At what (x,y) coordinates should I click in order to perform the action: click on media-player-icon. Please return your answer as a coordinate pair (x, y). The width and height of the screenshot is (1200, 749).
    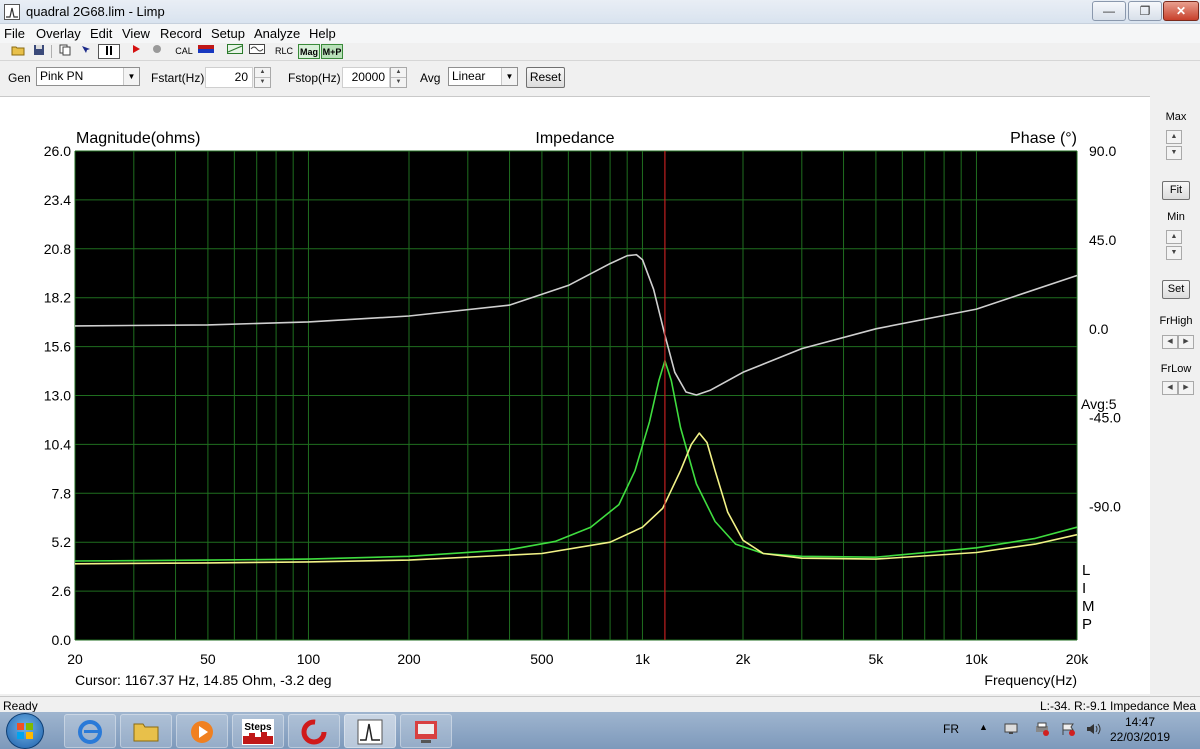
    Looking at the image, I should click on (202, 732).